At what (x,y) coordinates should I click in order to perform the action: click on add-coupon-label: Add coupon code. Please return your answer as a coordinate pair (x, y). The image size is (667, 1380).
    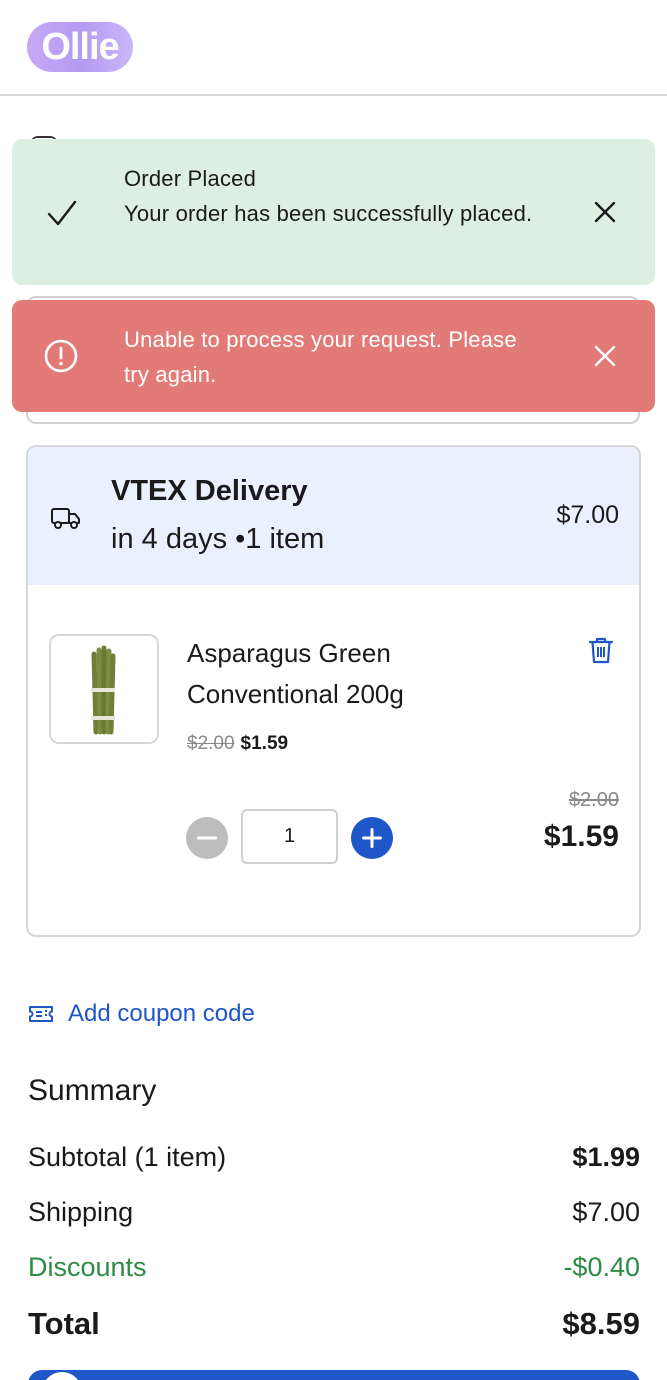
    Looking at the image, I should click on (161, 1013).